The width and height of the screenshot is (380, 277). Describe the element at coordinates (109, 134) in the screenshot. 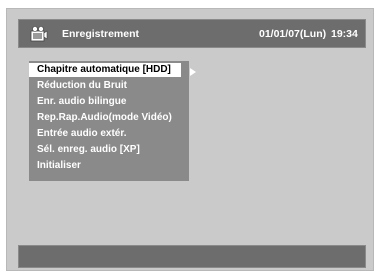

I see `menu-item-entree-audio-exter: Entrée audio extér.` at that location.